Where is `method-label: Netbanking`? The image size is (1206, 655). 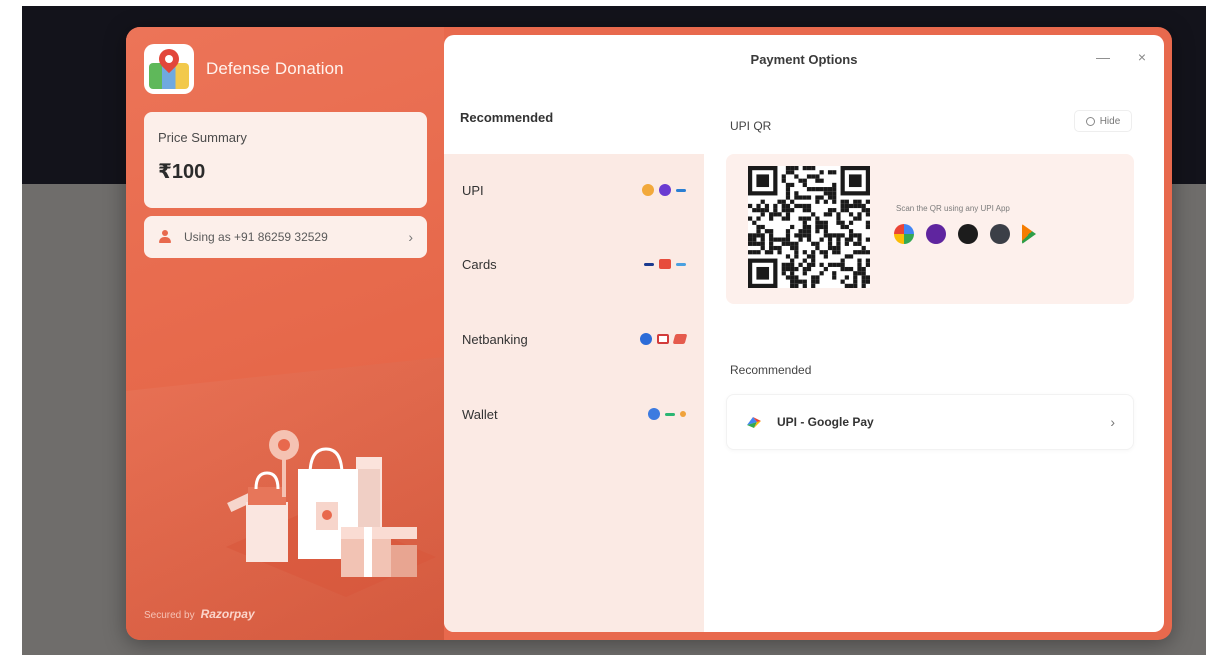 method-label: Netbanking is located at coordinates (495, 339).